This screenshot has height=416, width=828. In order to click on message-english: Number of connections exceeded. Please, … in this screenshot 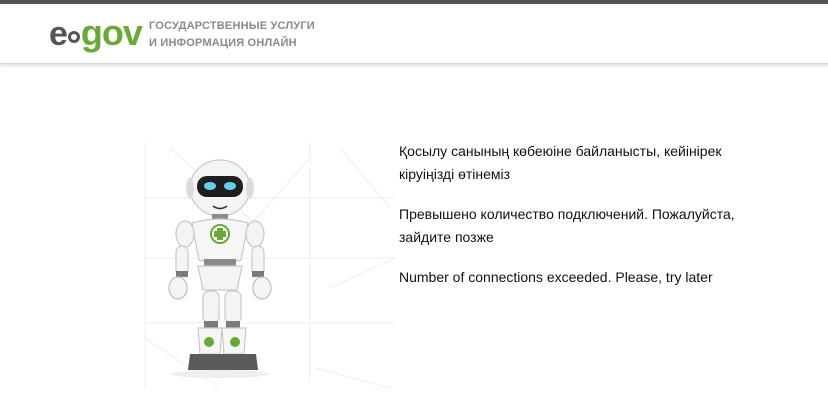, I will do `click(556, 277)`.